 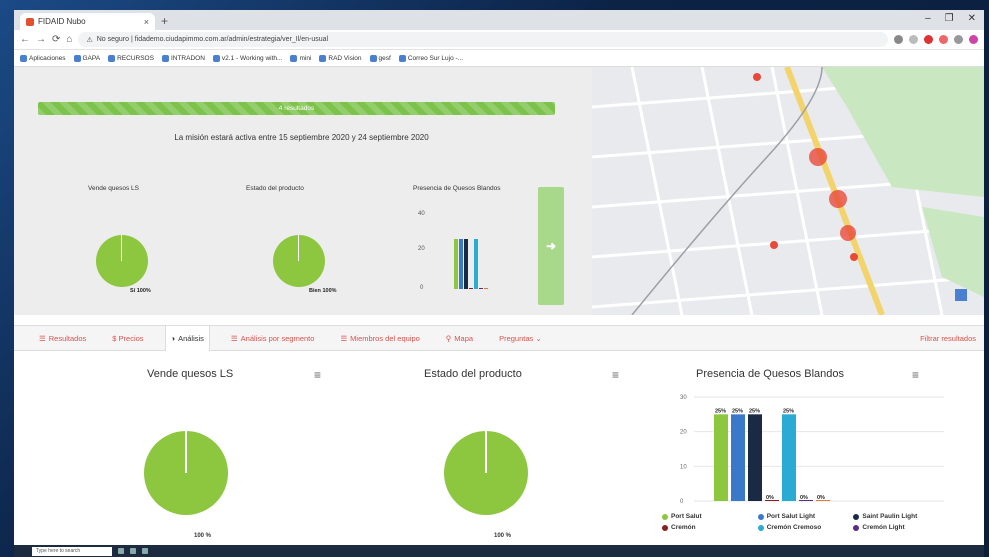 What do you see at coordinates (25, 39) in the screenshot?
I see `back-icon: ←` at bounding box center [25, 39].